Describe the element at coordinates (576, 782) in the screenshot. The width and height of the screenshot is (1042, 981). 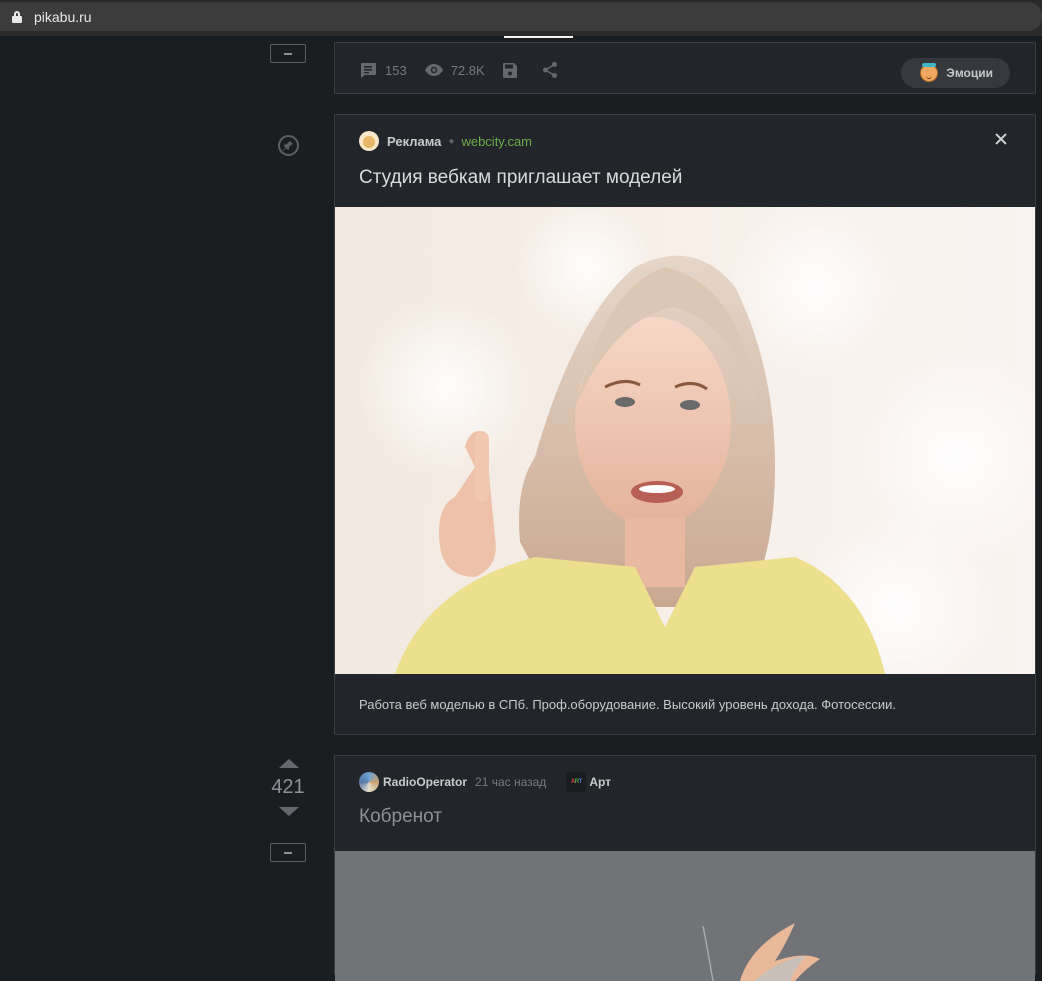
I see `community-icon: ART` at that location.